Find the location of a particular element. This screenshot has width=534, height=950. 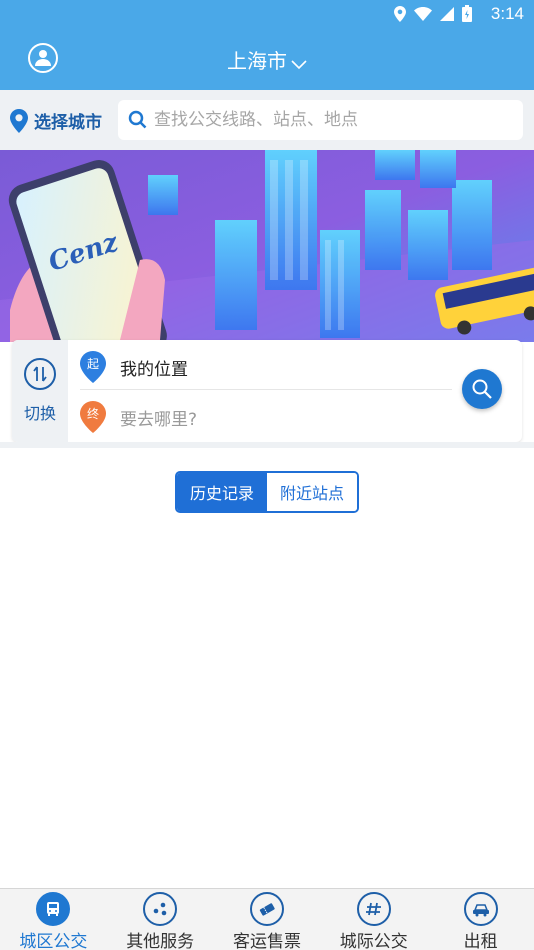

search-row: 选择城市 is located at coordinates (267, 120).